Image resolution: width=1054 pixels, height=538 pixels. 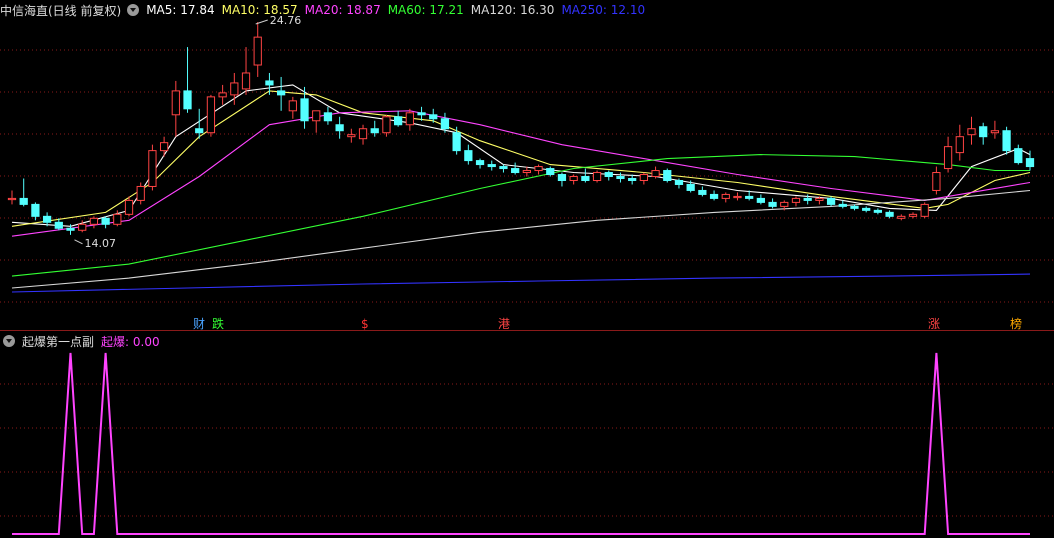 What do you see at coordinates (218, 323) in the screenshot?
I see `event-marker: 跌` at bounding box center [218, 323].